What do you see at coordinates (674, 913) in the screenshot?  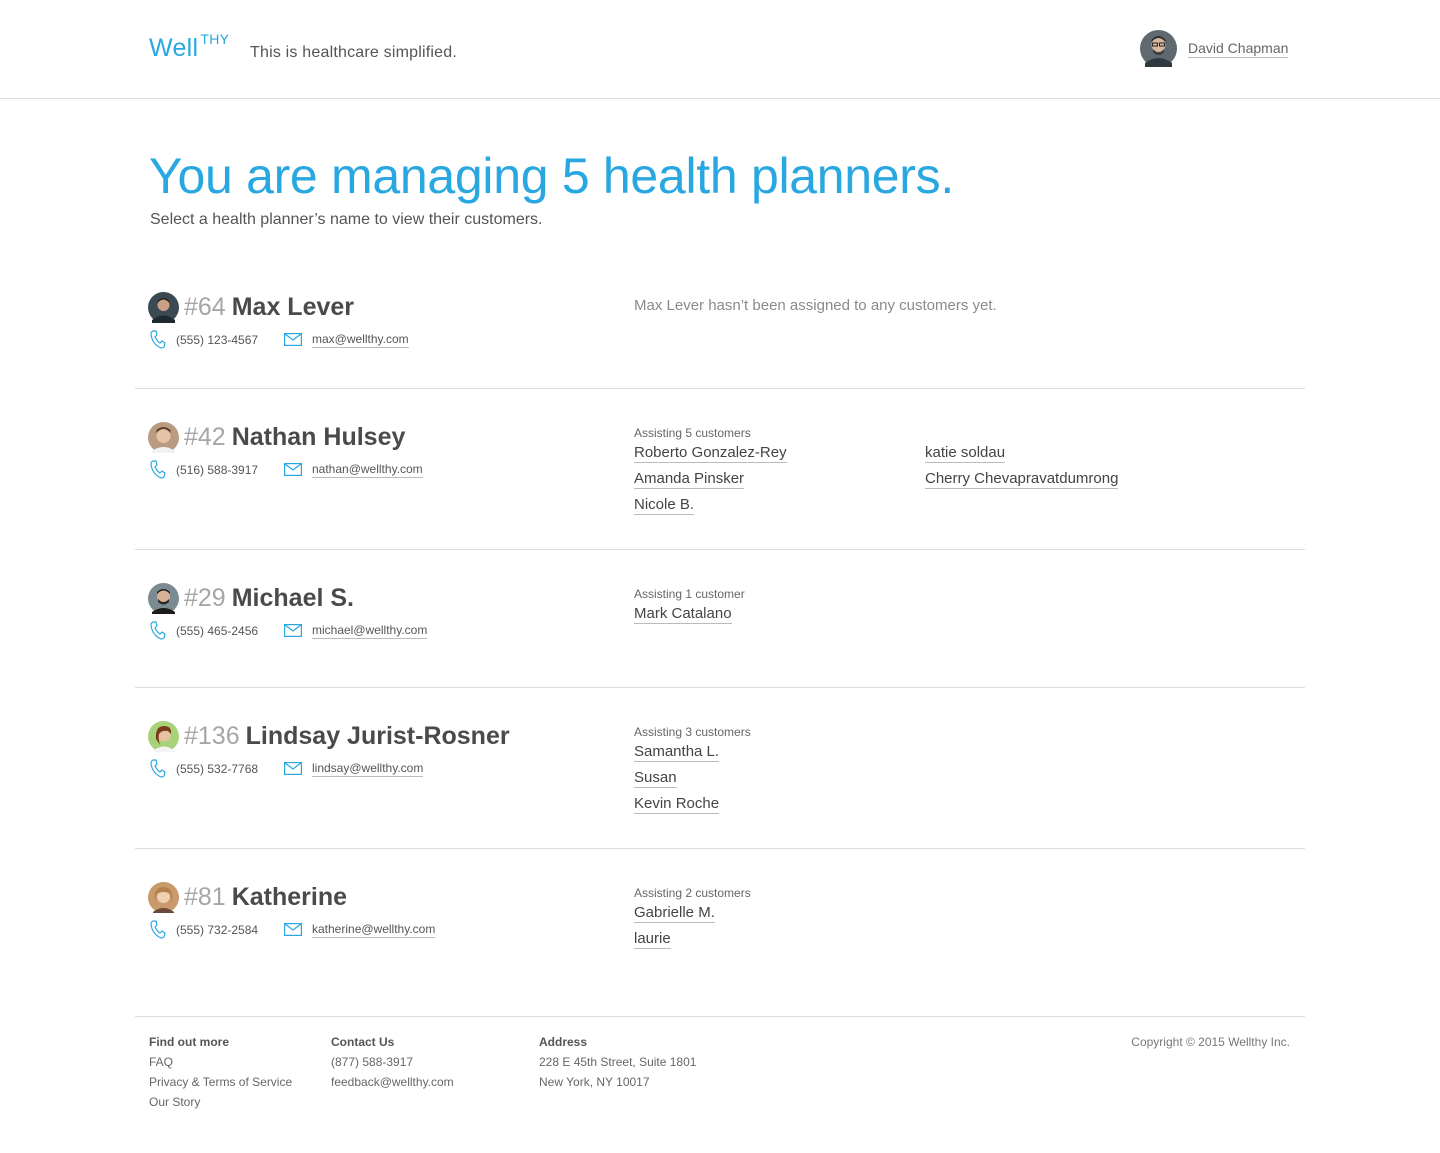 I see `customer-link: Gabrielle M.` at bounding box center [674, 913].